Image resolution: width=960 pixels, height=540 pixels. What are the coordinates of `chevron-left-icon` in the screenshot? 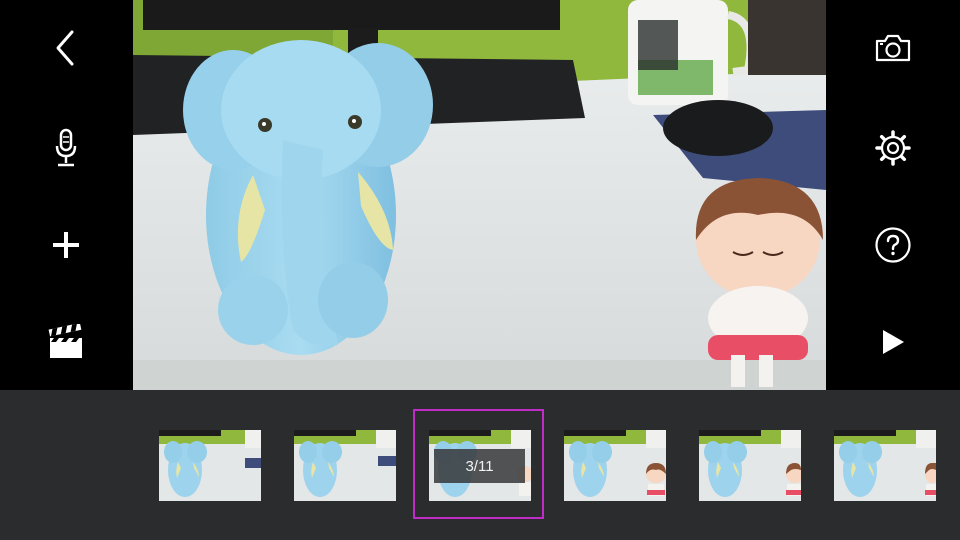 It's located at (65, 48).